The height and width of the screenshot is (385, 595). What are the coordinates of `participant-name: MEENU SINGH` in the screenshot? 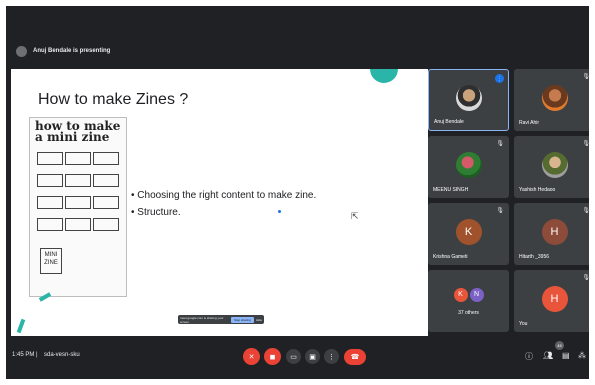 It's located at (451, 190).